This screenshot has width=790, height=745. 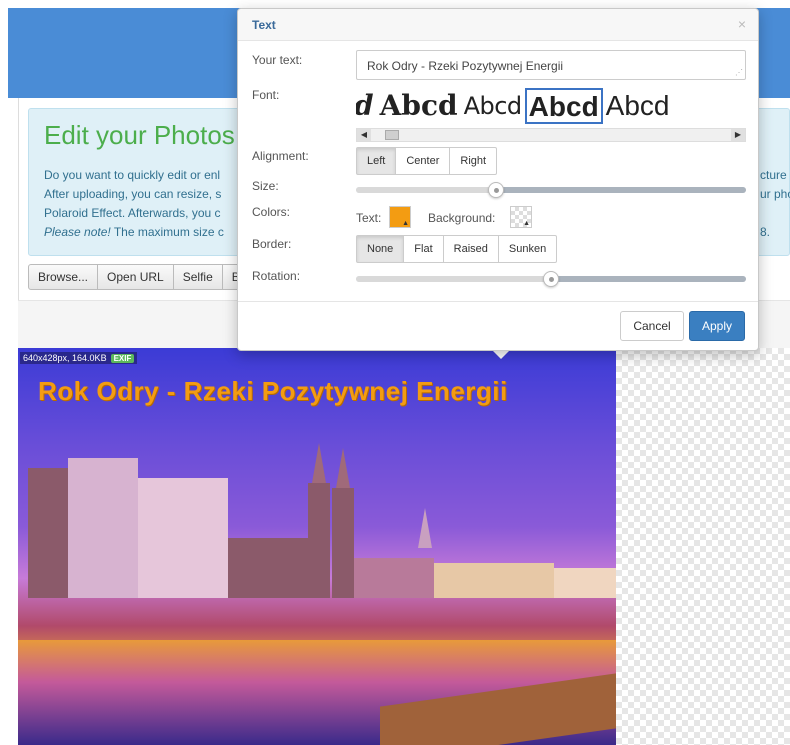 I want to click on apply-button: Apply, so click(x=717, y=326).